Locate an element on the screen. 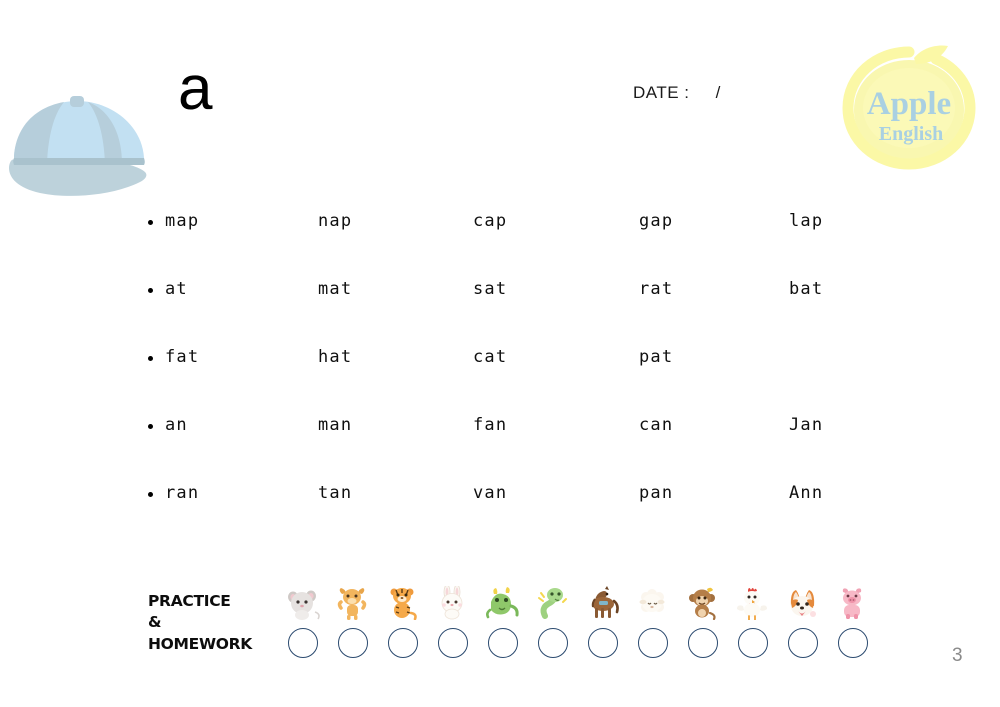  practice-homework-label: PRACTICE & HOMEWORK is located at coordinates (208, 623).